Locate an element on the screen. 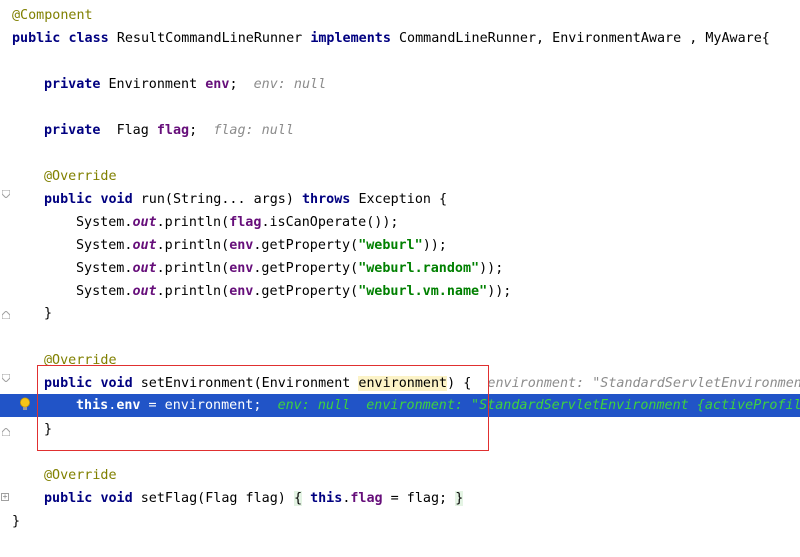 The height and width of the screenshot is (557, 800). annotation: @Component is located at coordinates (52, 15).